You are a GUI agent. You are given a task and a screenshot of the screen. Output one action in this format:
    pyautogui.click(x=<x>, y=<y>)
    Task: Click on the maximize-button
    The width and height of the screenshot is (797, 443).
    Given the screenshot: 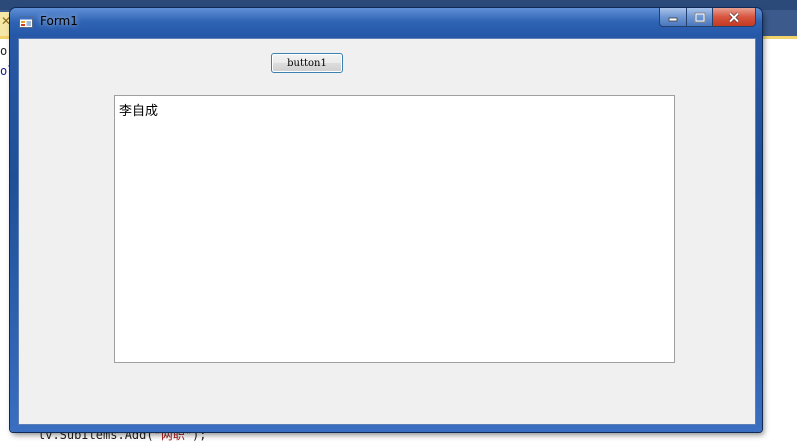 What is the action you would take?
    pyautogui.click(x=700, y=17)
    